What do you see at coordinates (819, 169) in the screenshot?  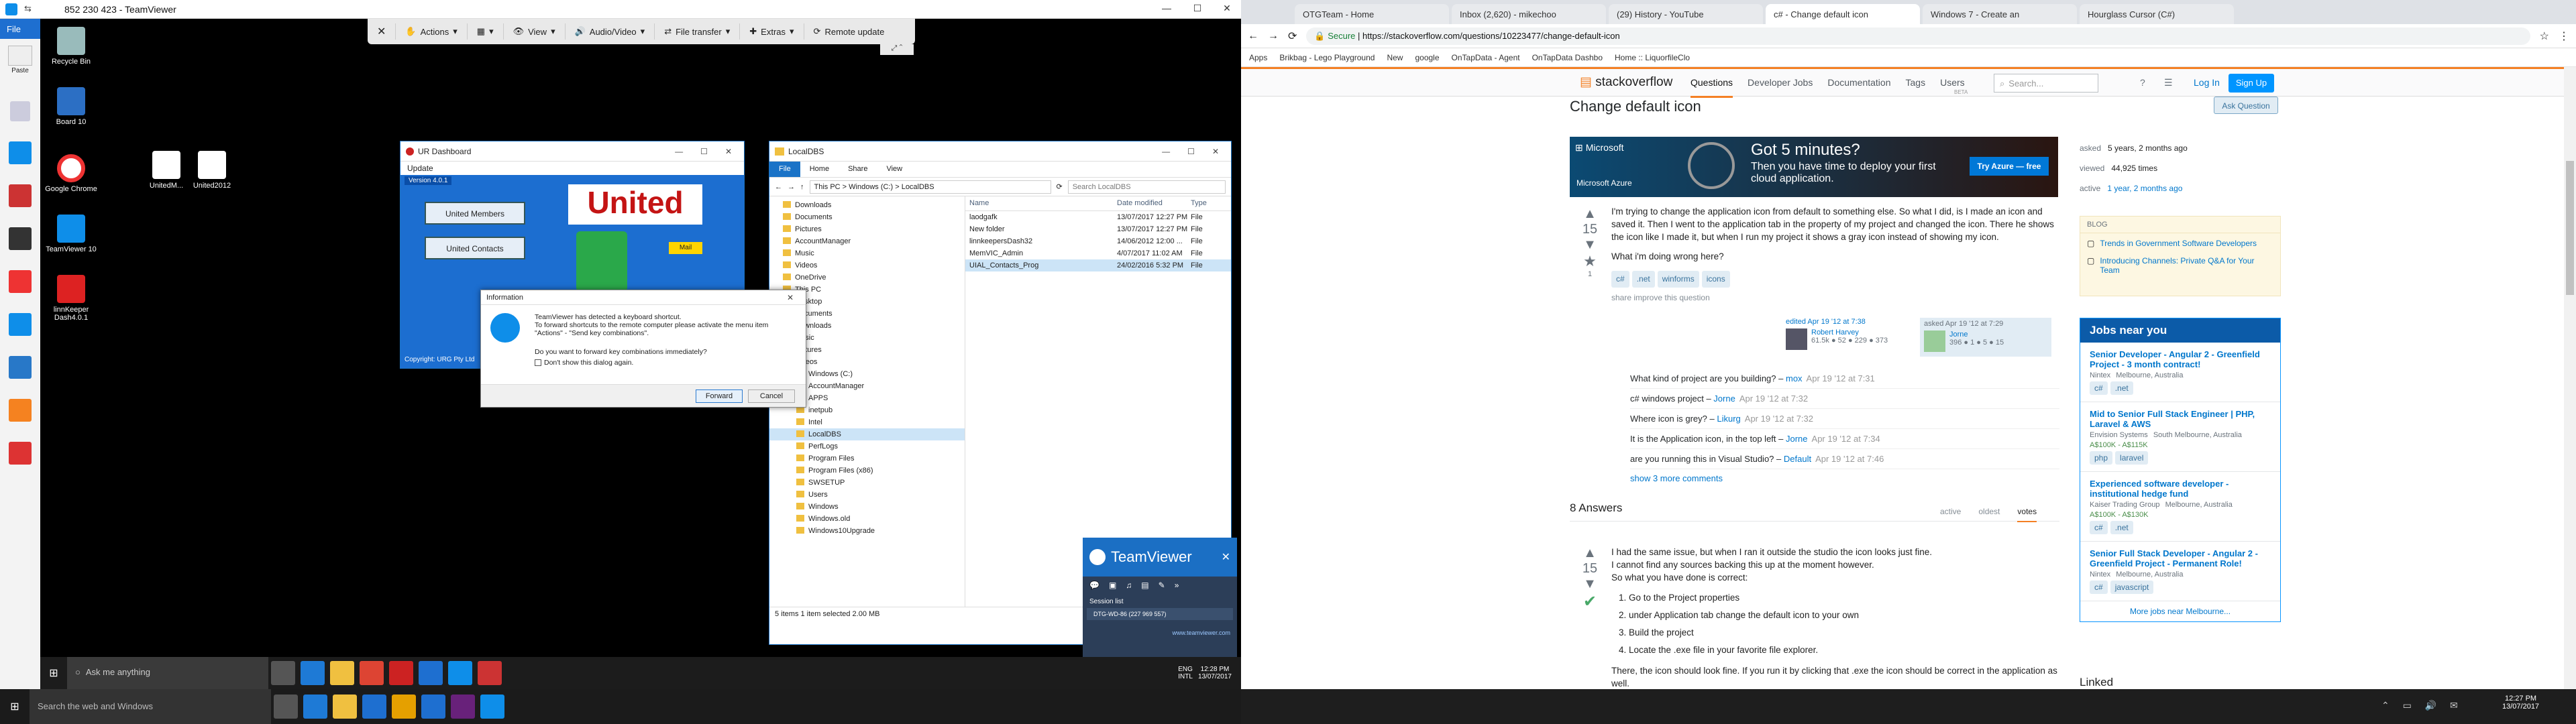 I see `ribbon-home: Home` at bounding box center [819, 169].